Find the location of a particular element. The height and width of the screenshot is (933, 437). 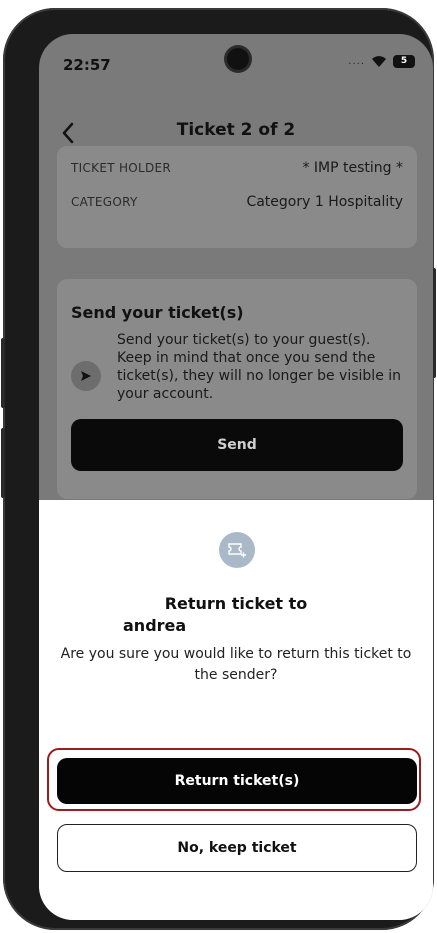

recipient-name: andrea is located at coordinates (155, 625).